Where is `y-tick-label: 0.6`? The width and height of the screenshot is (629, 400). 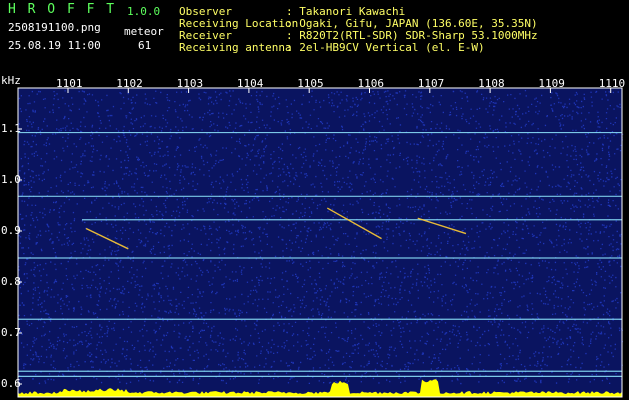
y-tick-label: 0.6 is located at coordinates (11, 383).